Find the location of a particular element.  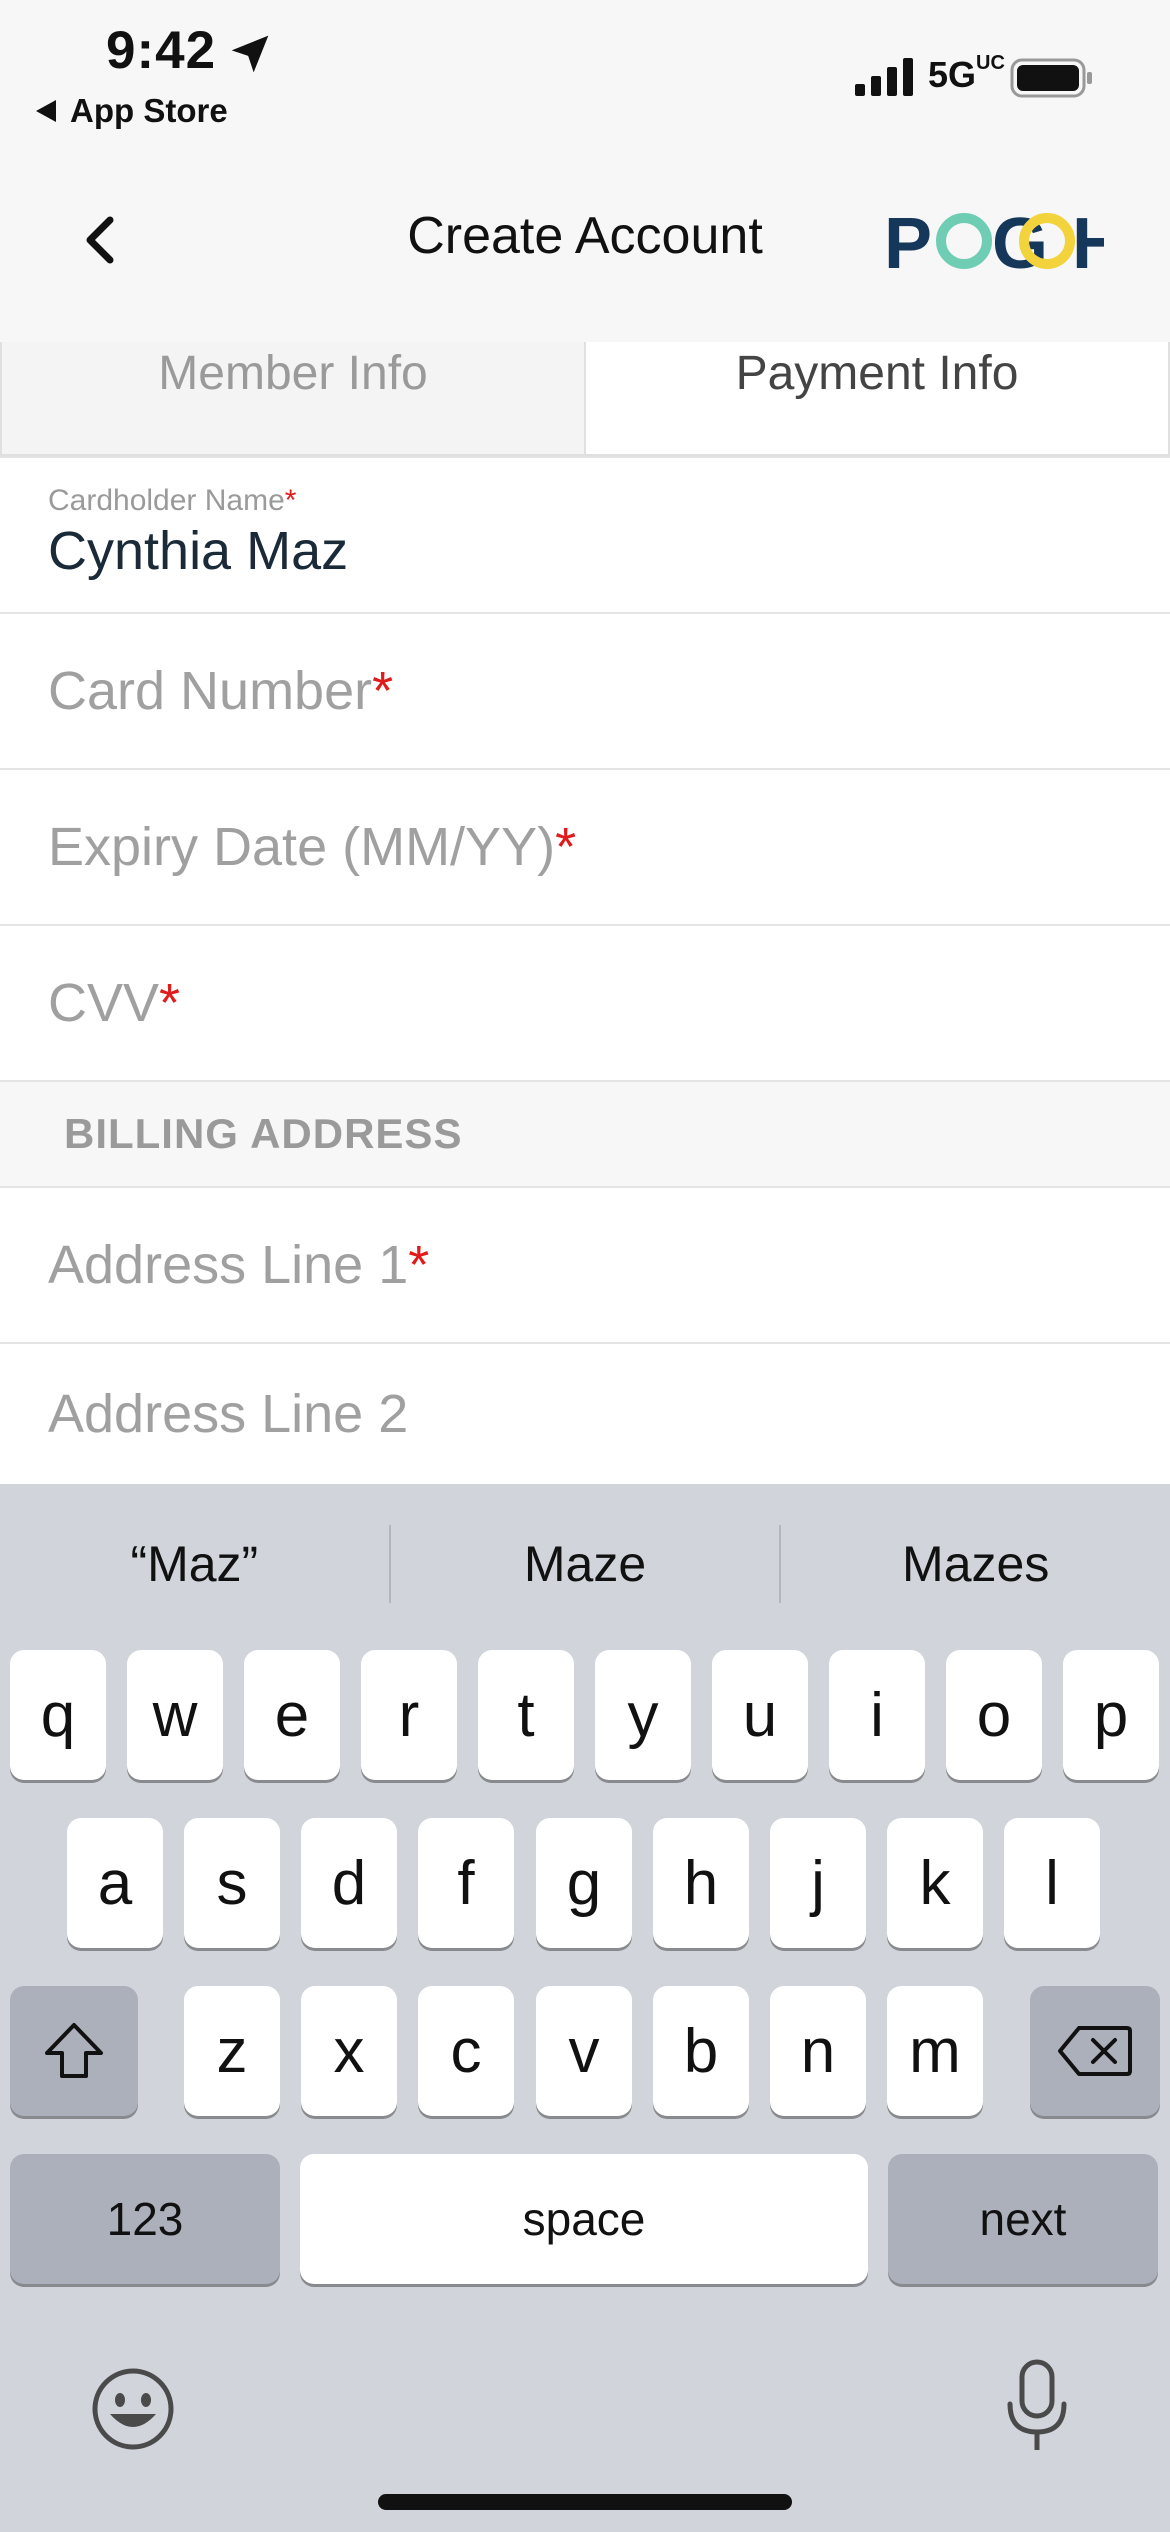

key-i: i is located at coordinates (877, 1715).